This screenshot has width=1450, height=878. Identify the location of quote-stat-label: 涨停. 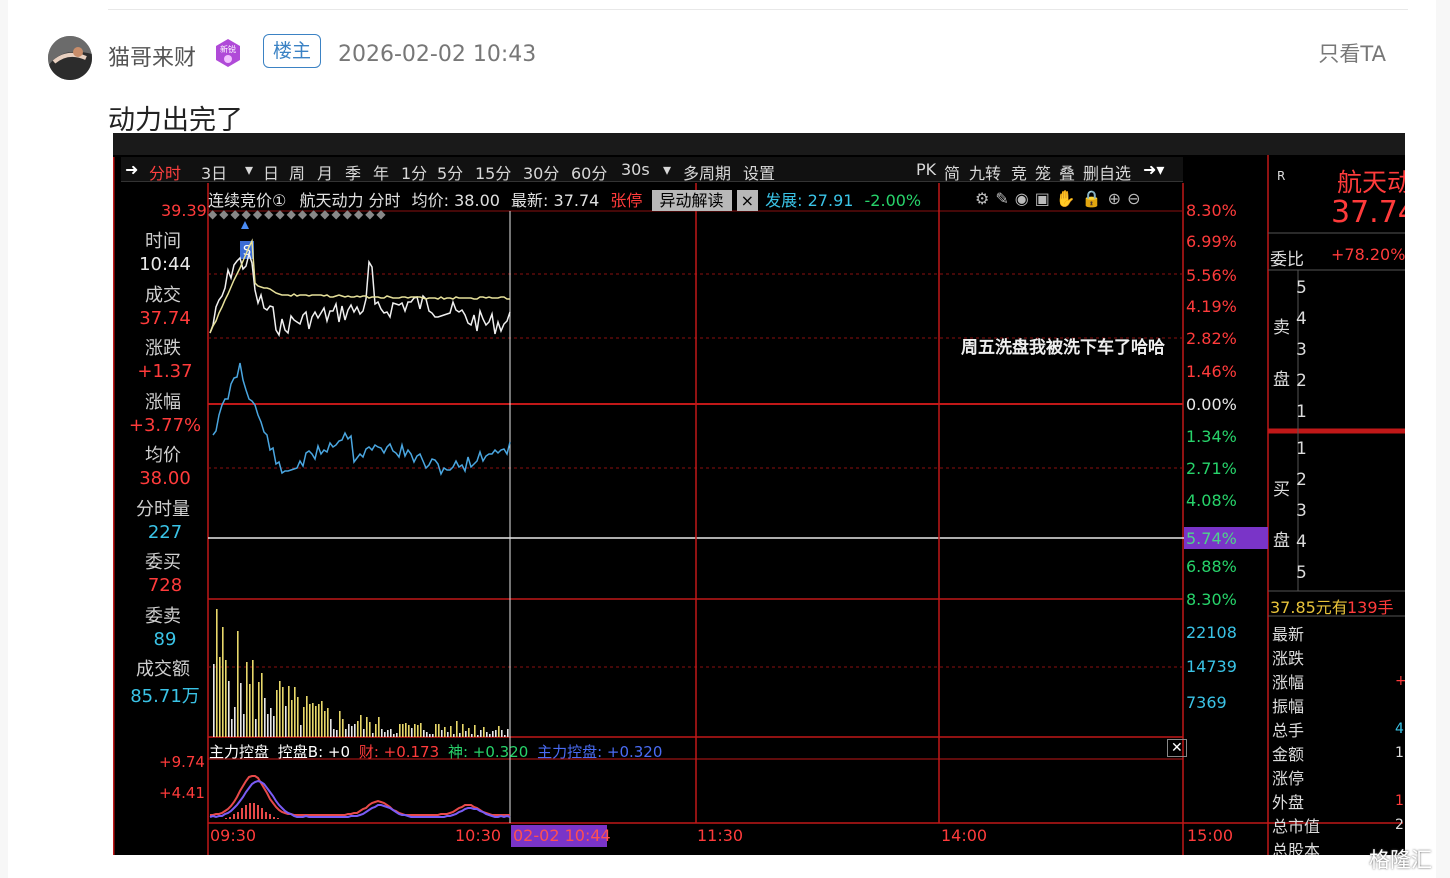
(1288, 778).